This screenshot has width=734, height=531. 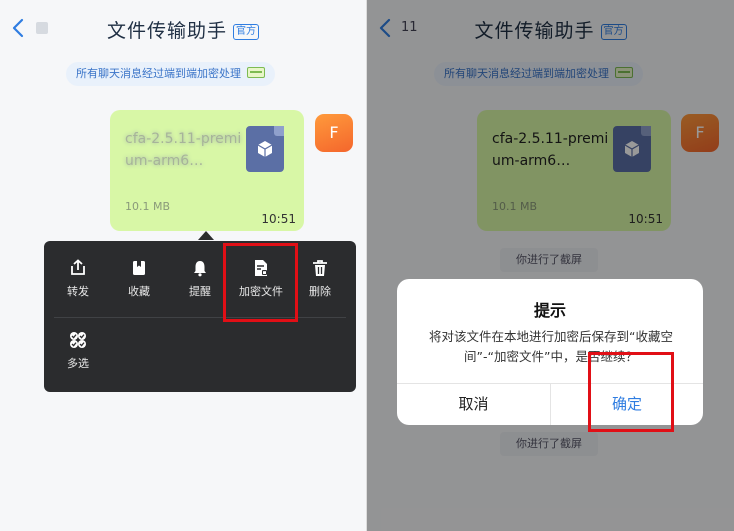 I want to click on page-title: 文件传输助手 官方, so click(x=183, y=29).